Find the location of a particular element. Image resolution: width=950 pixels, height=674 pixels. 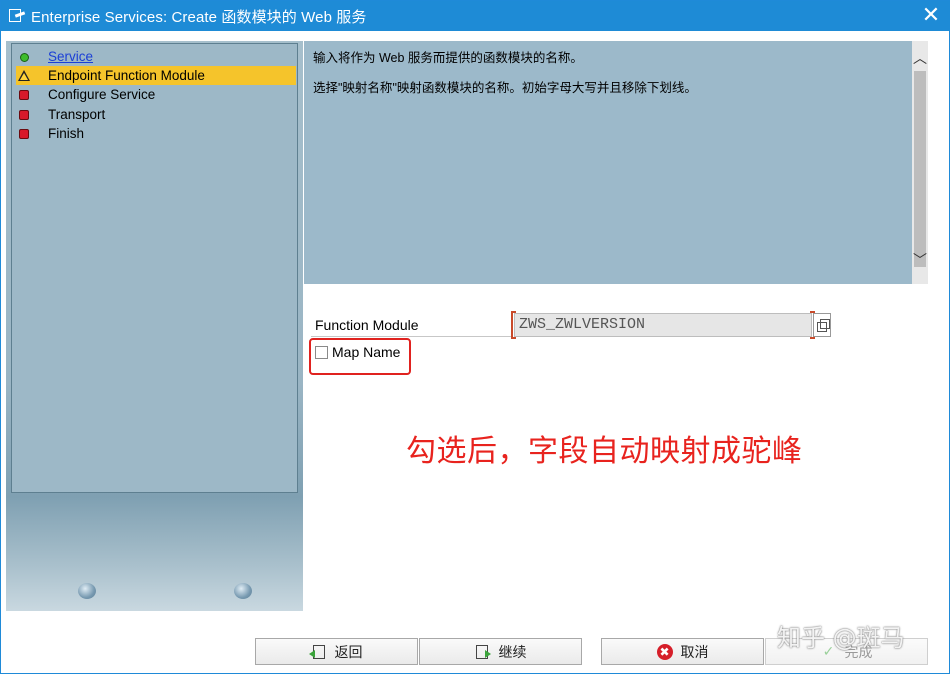

divider is located at coordinates (411, 336).